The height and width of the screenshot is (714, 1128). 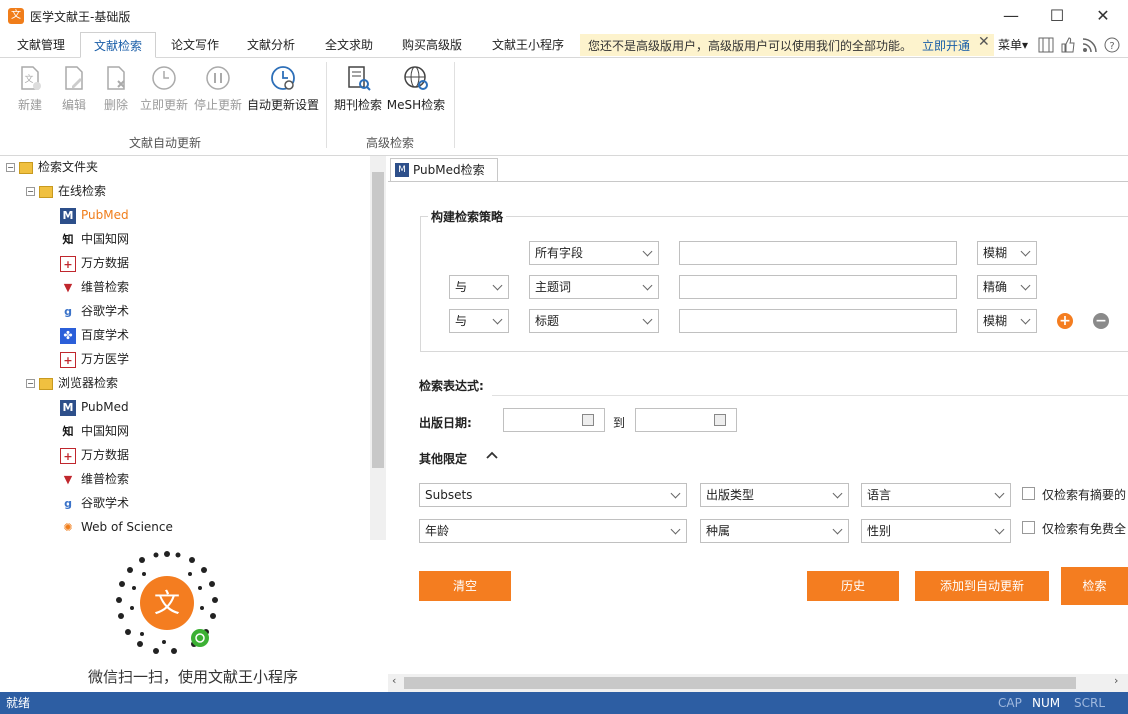 I want to click on tree-item-wanfang-browser: + 万方数据, so click(x=94, y=455).